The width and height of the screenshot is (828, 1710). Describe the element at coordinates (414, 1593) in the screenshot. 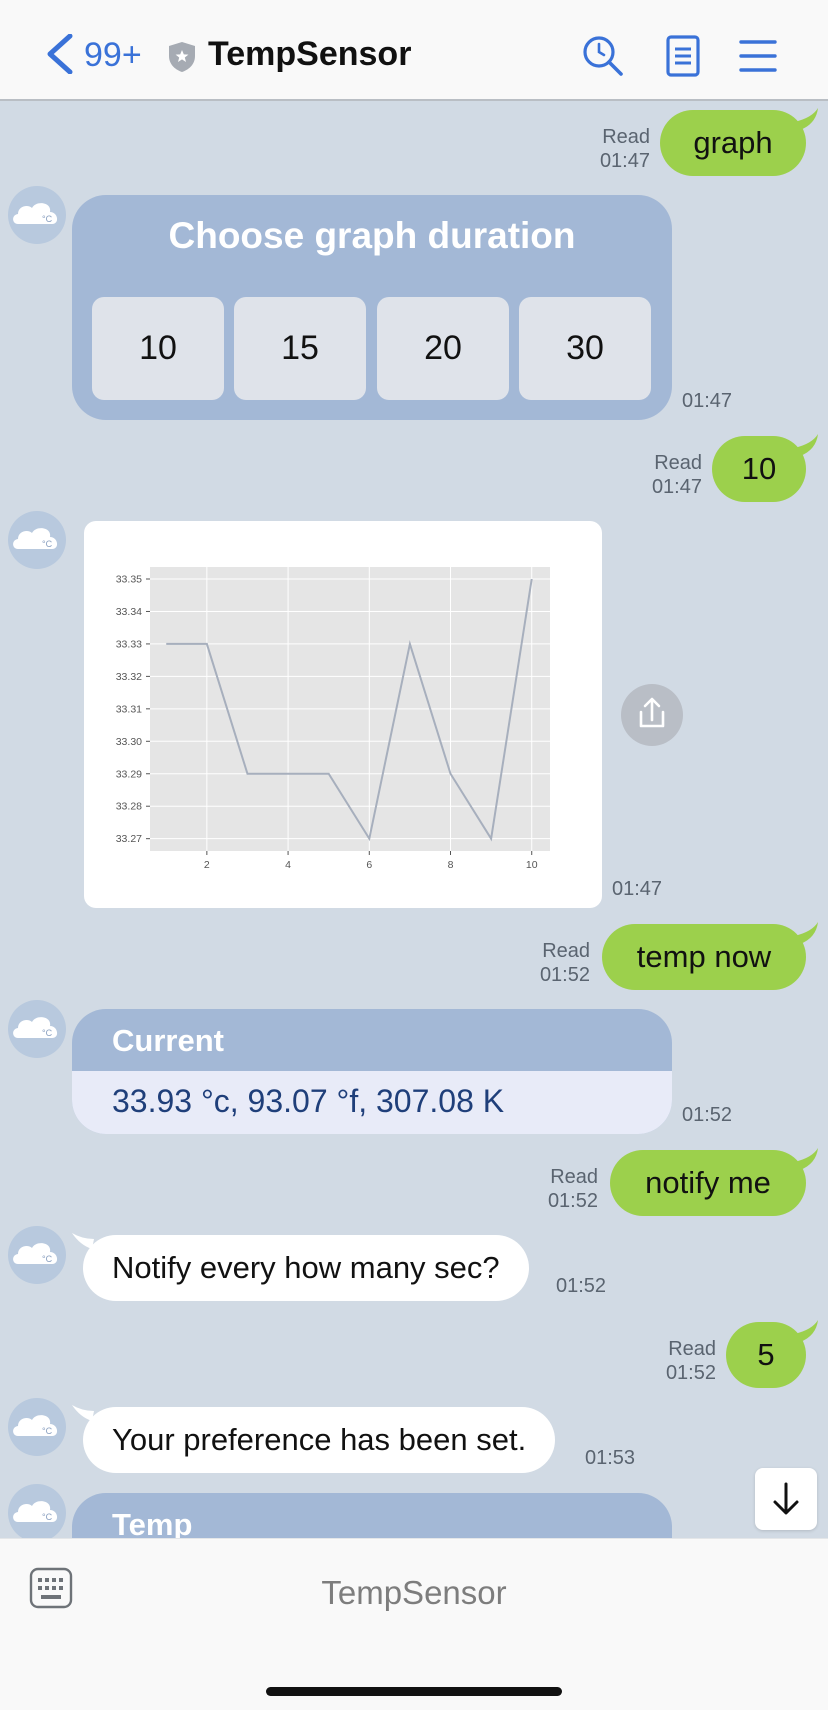

I see `bot-menu-label: TempSensor` at that location.